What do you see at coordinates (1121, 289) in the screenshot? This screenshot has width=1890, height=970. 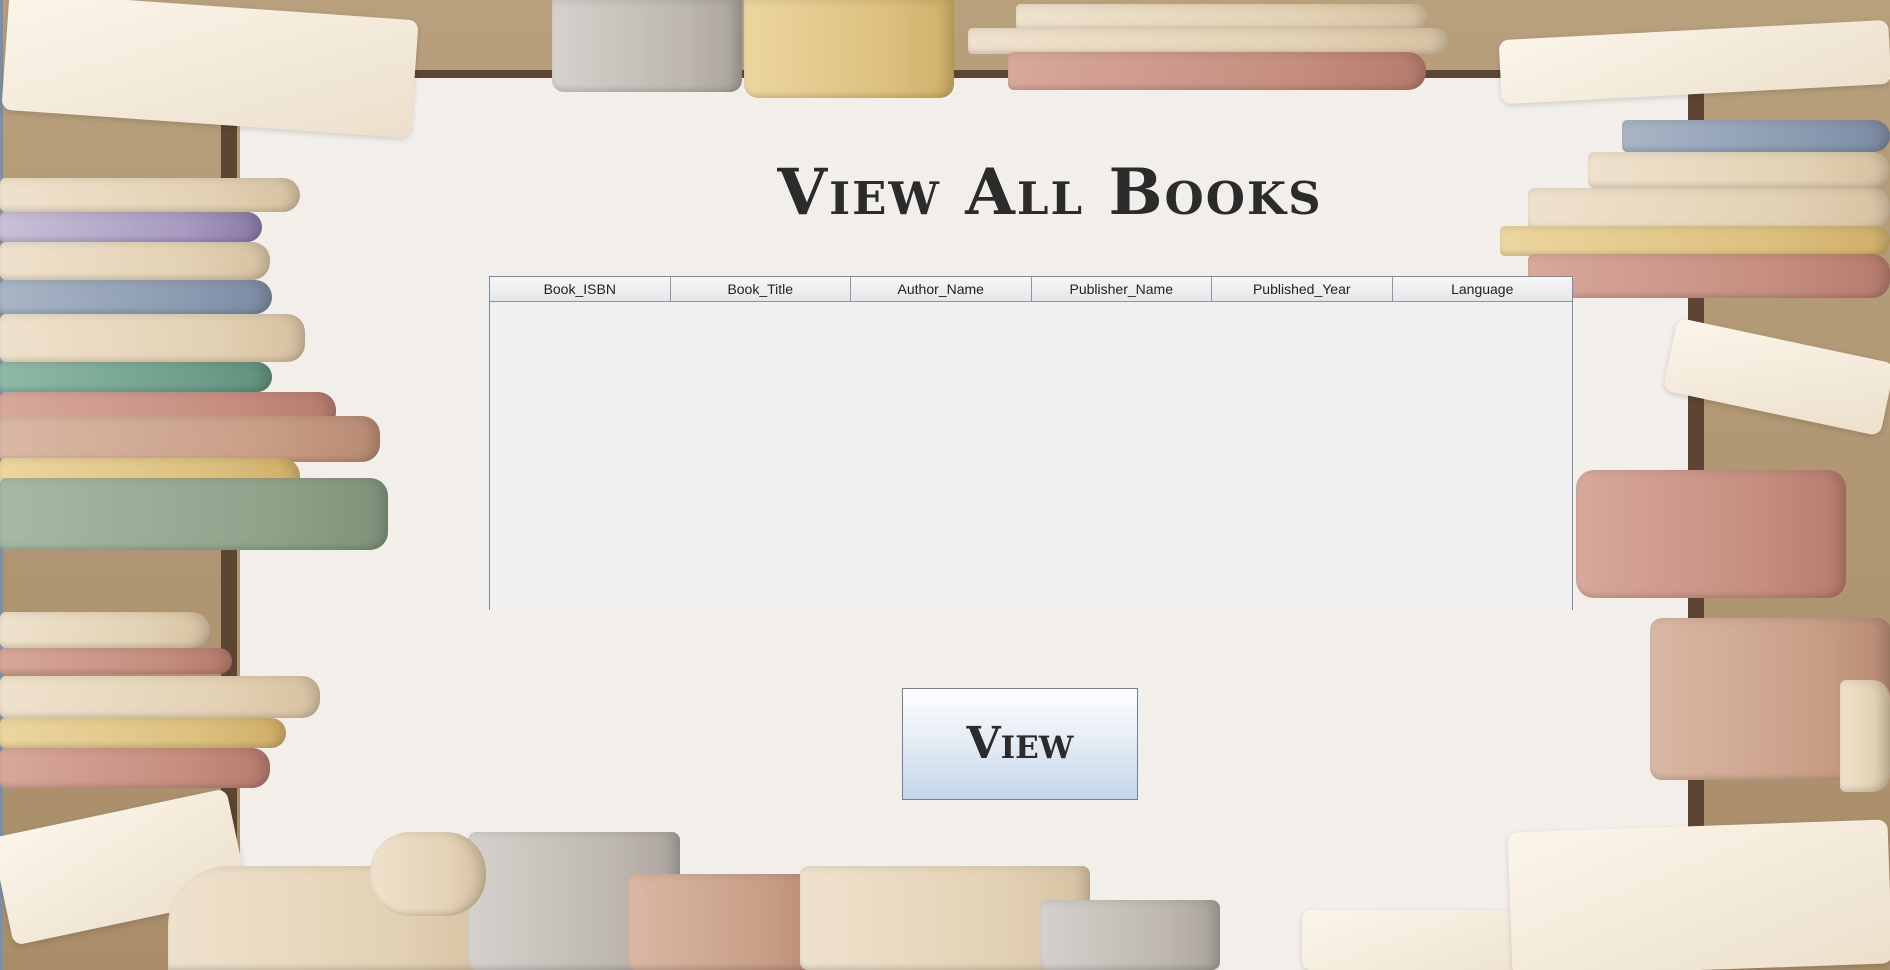 I see `column-header-publisher-name: Publisher_Name` at bounding box center [1121, 289].